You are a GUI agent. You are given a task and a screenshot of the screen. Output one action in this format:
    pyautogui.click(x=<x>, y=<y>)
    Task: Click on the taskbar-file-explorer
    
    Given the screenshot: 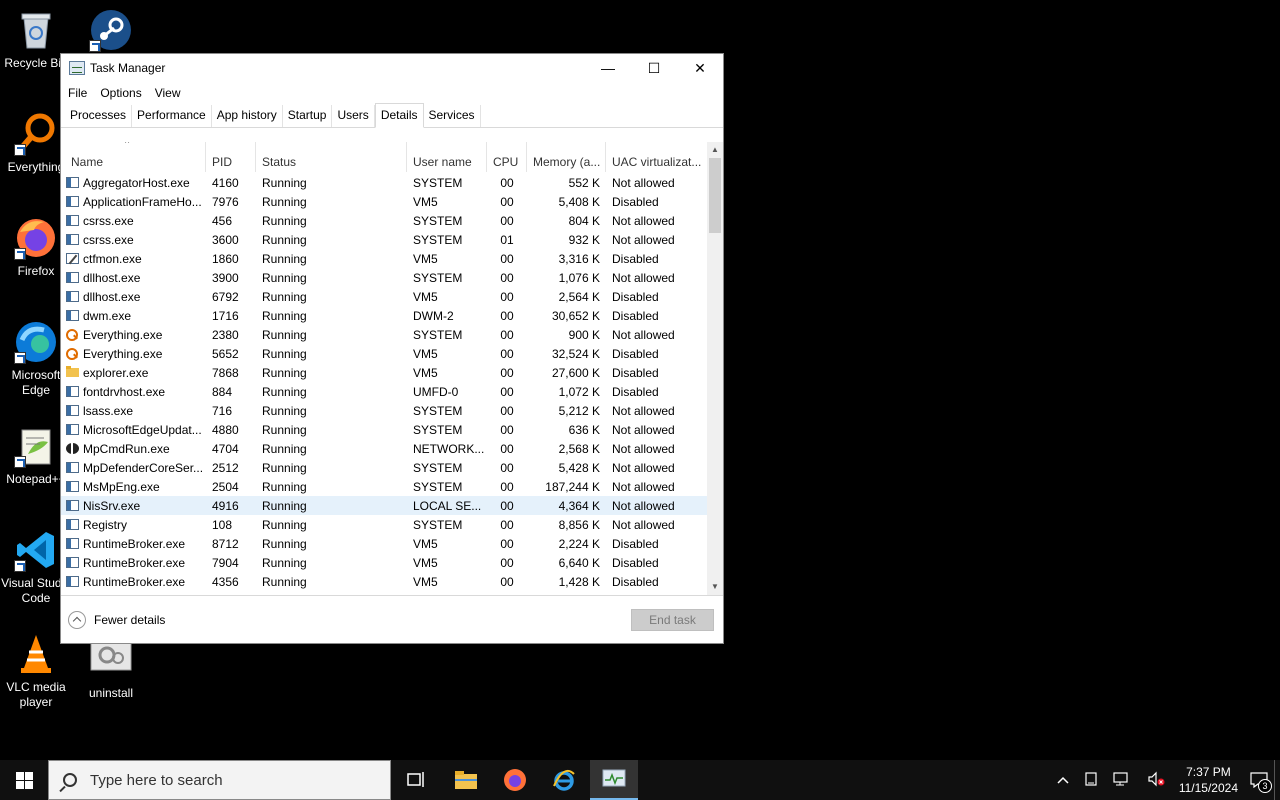 What is the action you would take?
    pyautogui.click(x=466, y=780)
    